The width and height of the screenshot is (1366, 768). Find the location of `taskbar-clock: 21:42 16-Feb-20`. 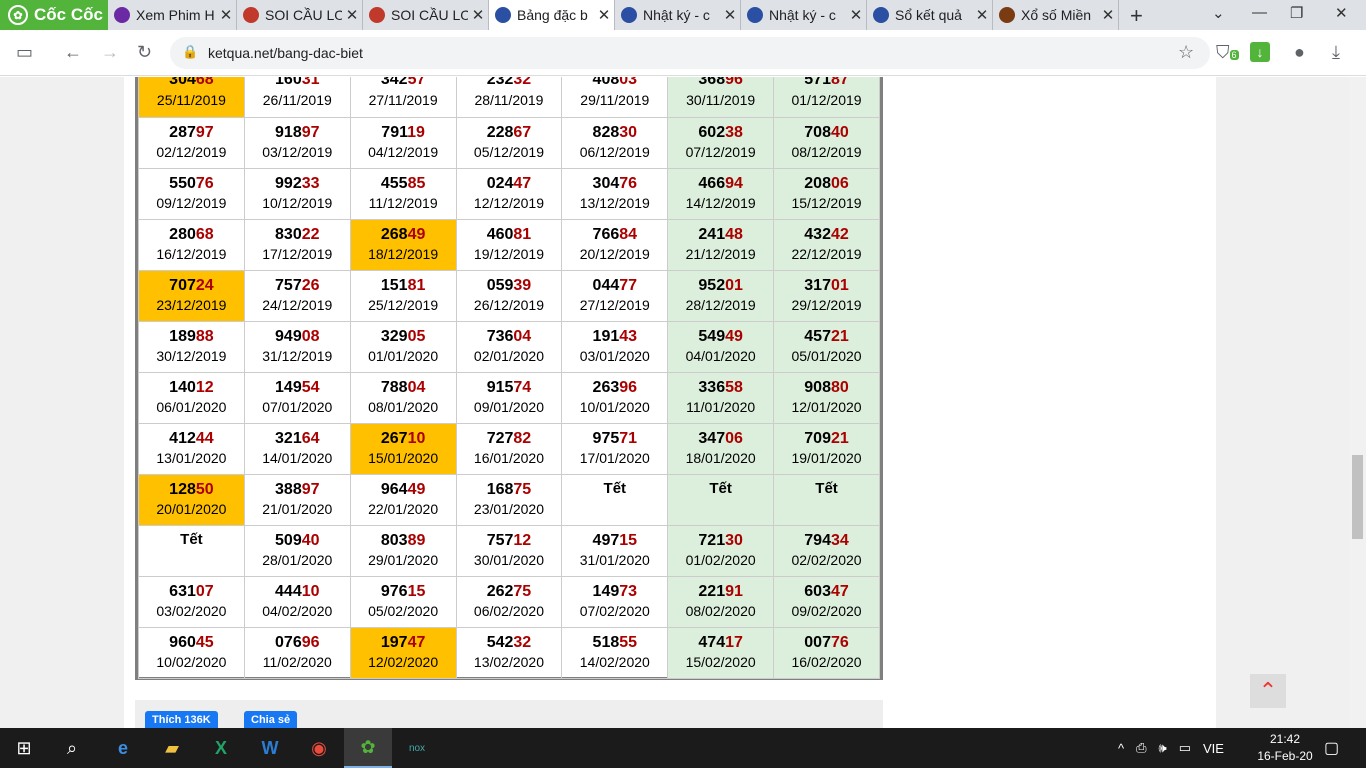

taskbar-clock: 21:42 16-Feb-20 is located at coordinates (1285, 748).